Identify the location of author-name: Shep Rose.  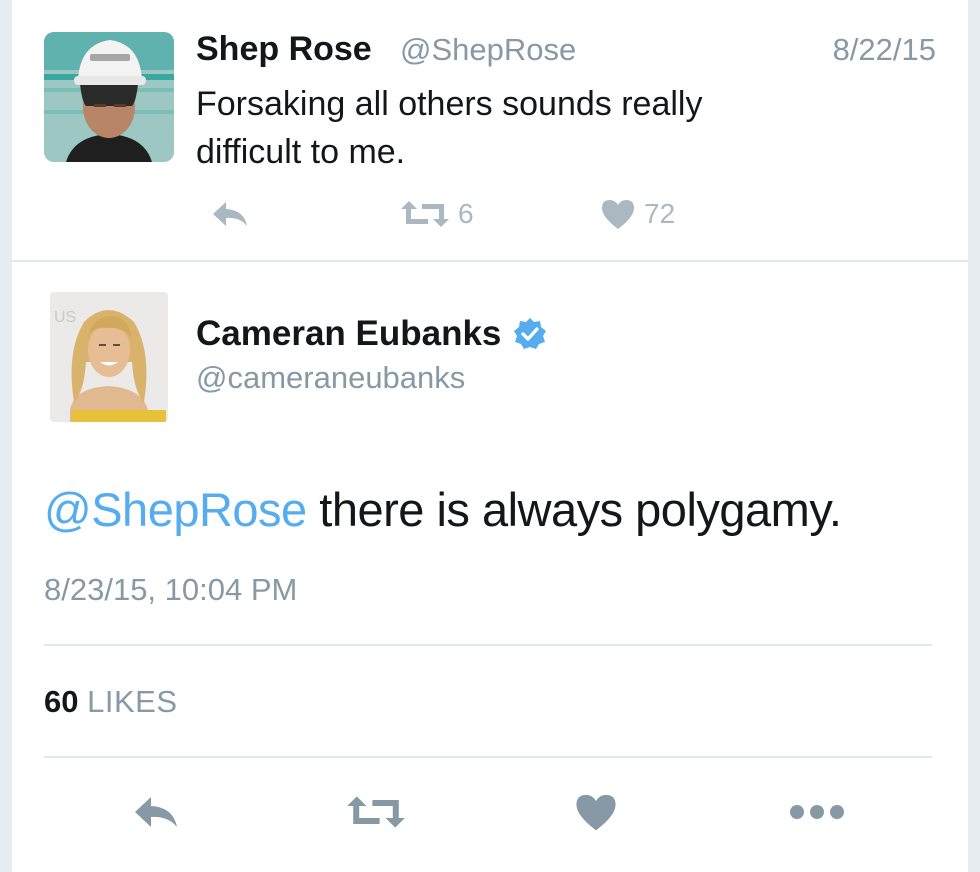
(284, 49).